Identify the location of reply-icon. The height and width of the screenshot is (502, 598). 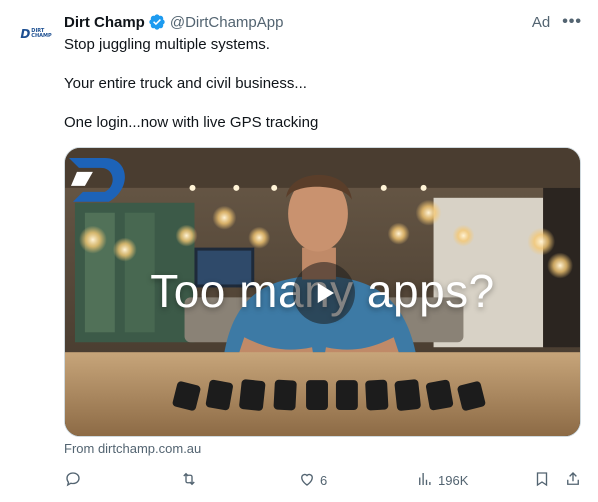
(73, 480).